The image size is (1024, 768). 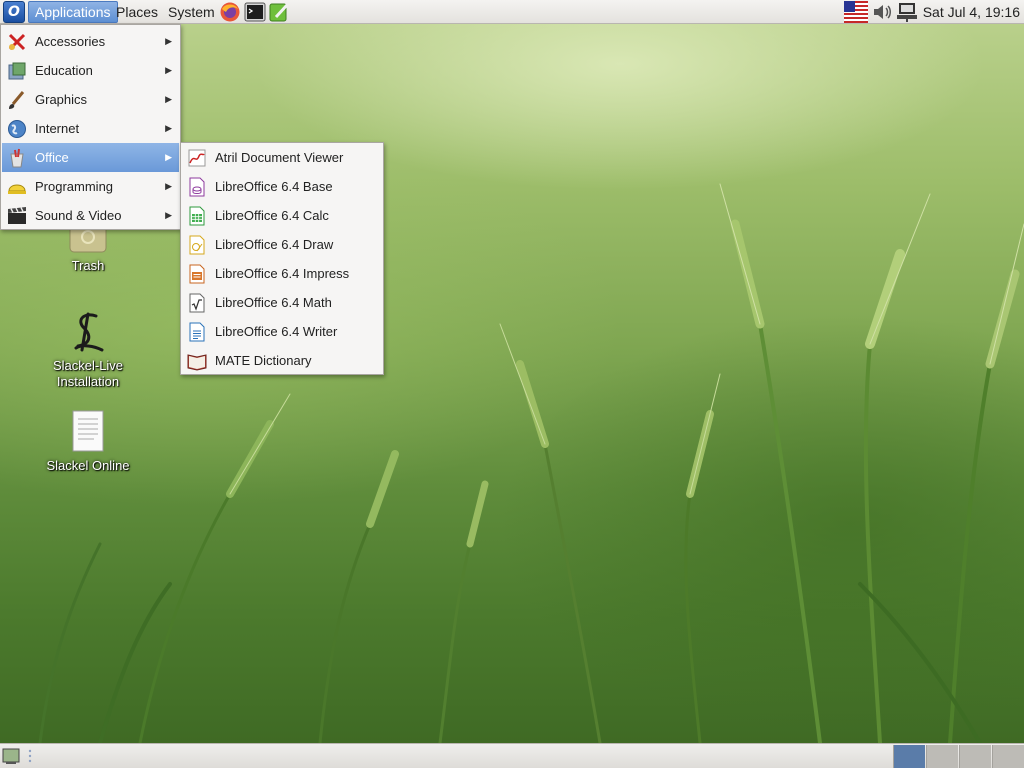 I want to click on menu-item-label: Education, so click(x=64, y=70).